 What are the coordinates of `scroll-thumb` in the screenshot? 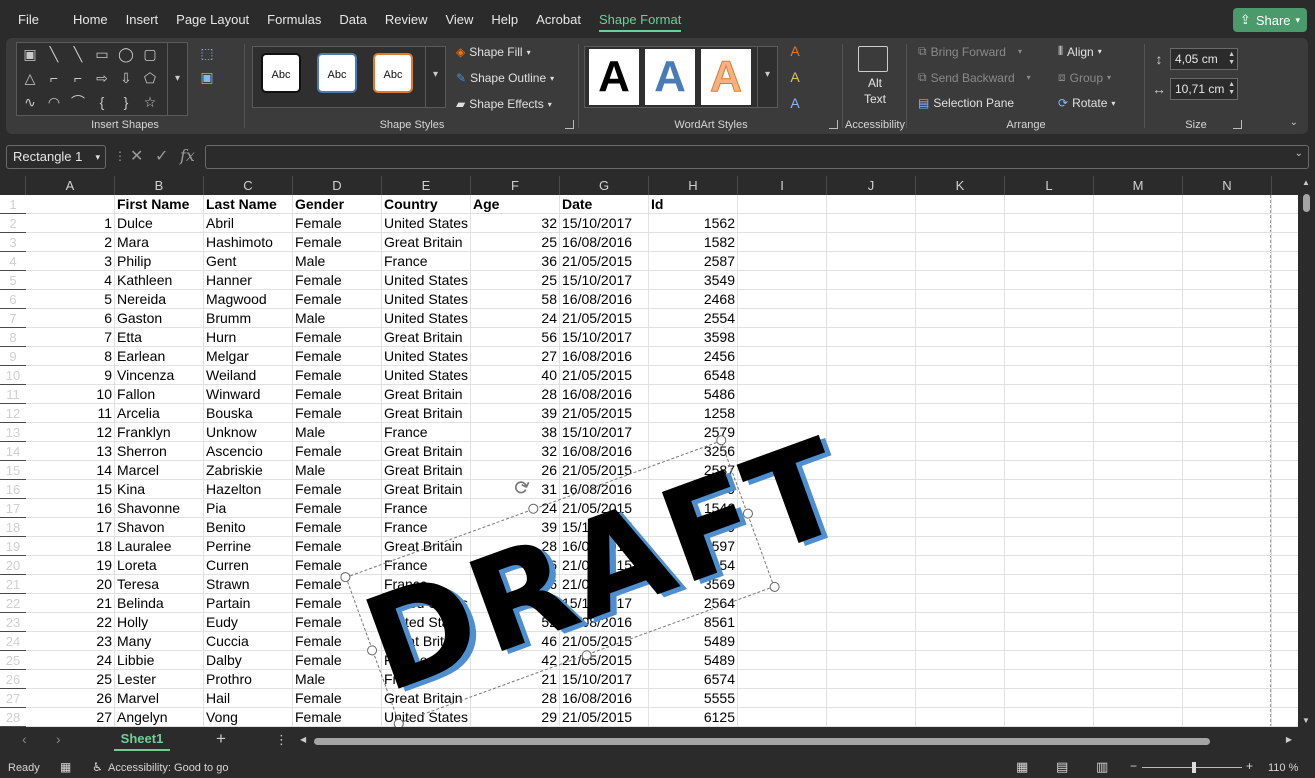 It's located at (762, 741).